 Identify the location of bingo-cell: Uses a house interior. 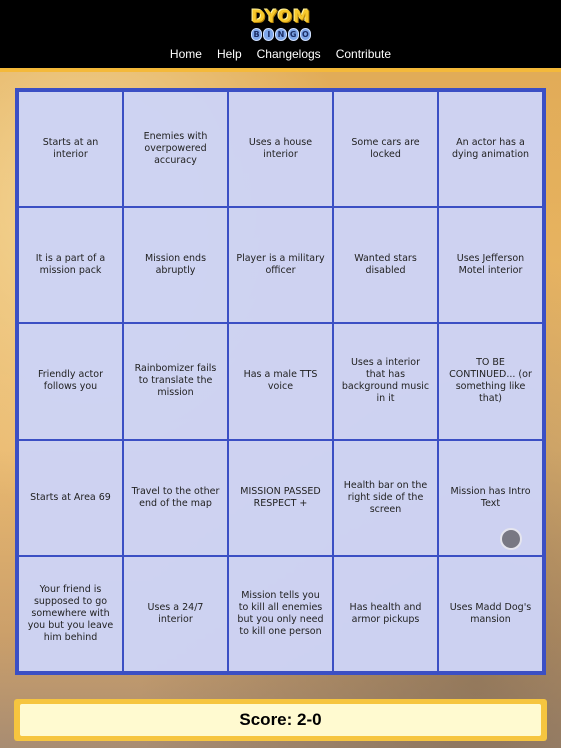
(280, 149).